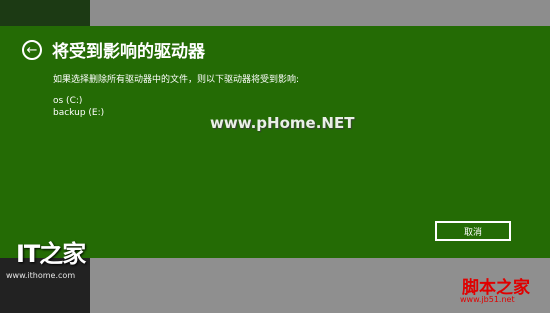 The image size is (550, 313). What do you see at coordinates (176, 80) in the screenshot?
I see `dialog-message: 如果选择删除所有驱动器中的文件，则以下驱动器将受到影响:` at bounding box center [176, 80].